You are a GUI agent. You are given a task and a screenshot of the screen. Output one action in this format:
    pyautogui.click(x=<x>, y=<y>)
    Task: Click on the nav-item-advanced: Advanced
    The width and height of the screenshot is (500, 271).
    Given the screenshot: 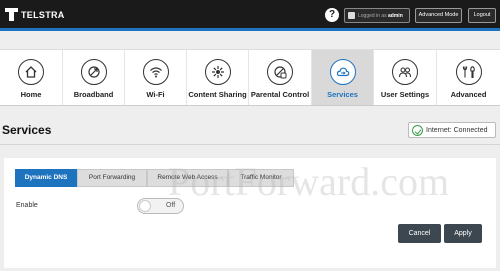 What is the action you would take?
    pyautogui.click(x=468, y=77)
    